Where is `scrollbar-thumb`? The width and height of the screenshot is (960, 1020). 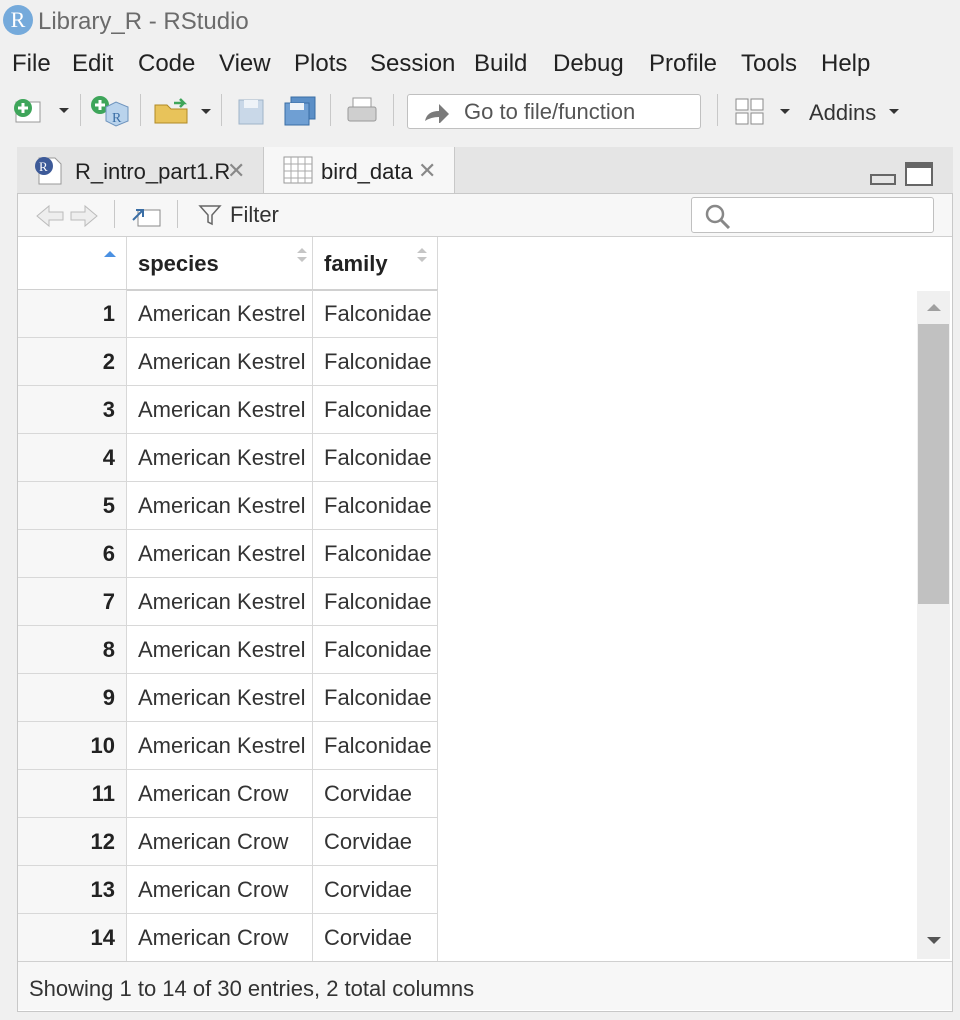
scrollbar-thumb is located at coordinates (933, 464).